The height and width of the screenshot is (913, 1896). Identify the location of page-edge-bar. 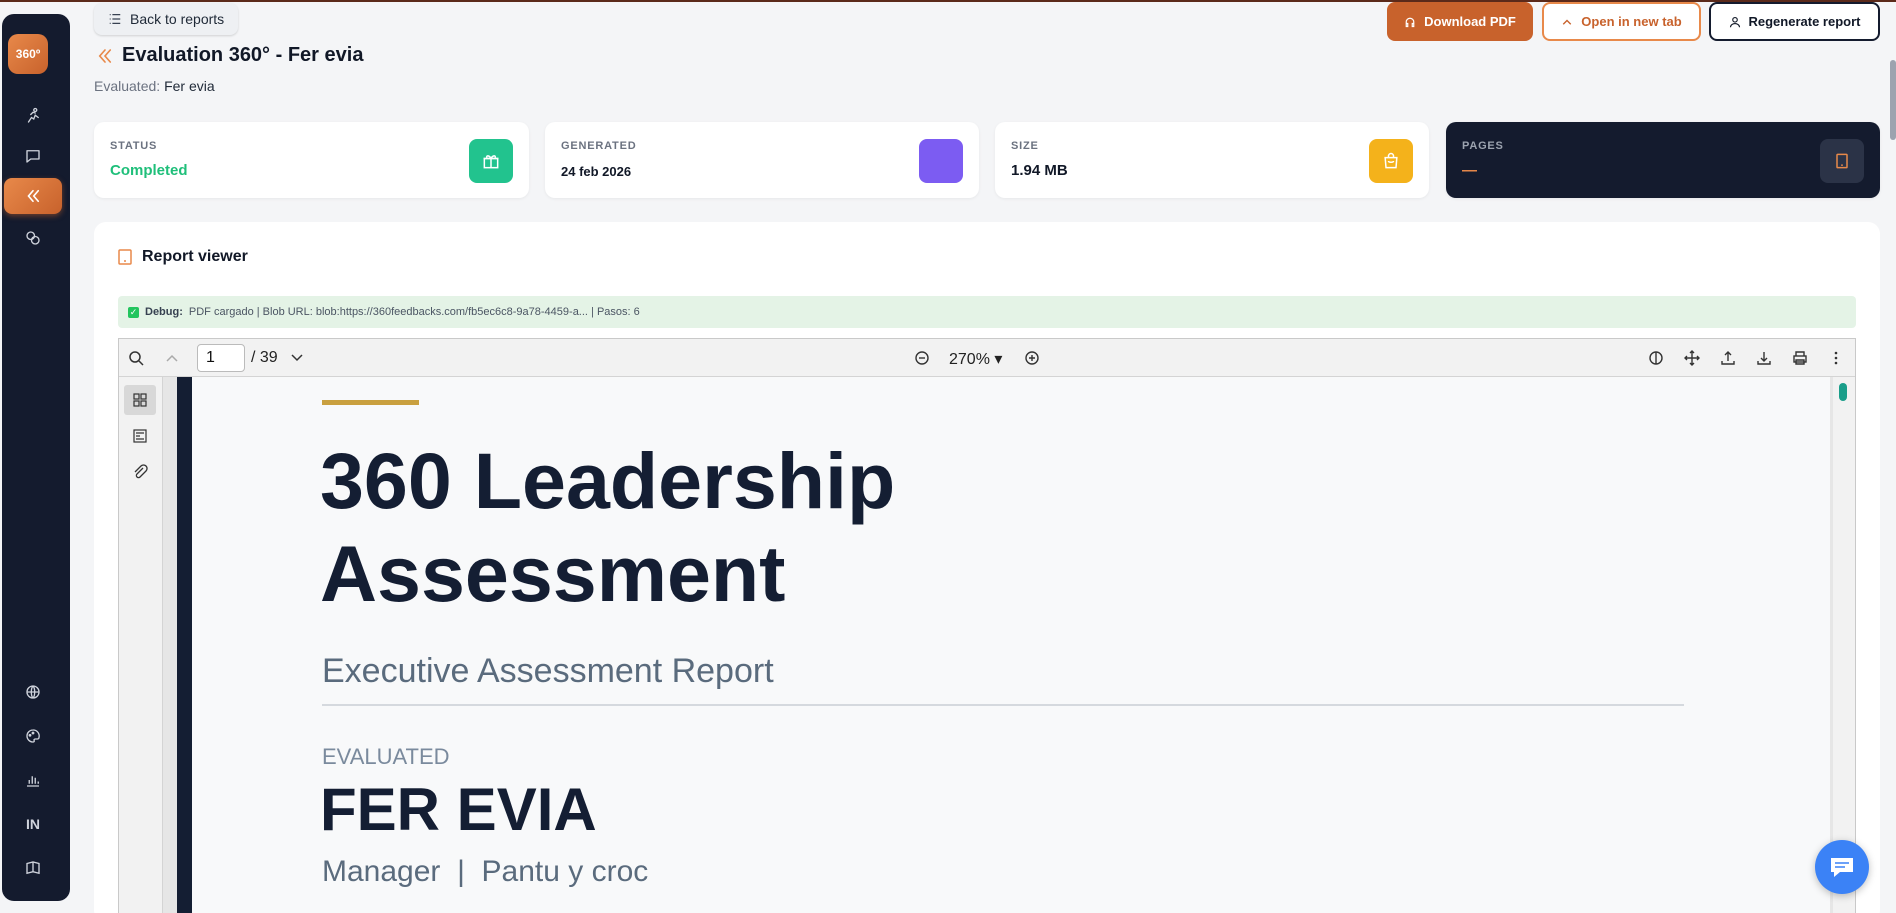
(184, 645).